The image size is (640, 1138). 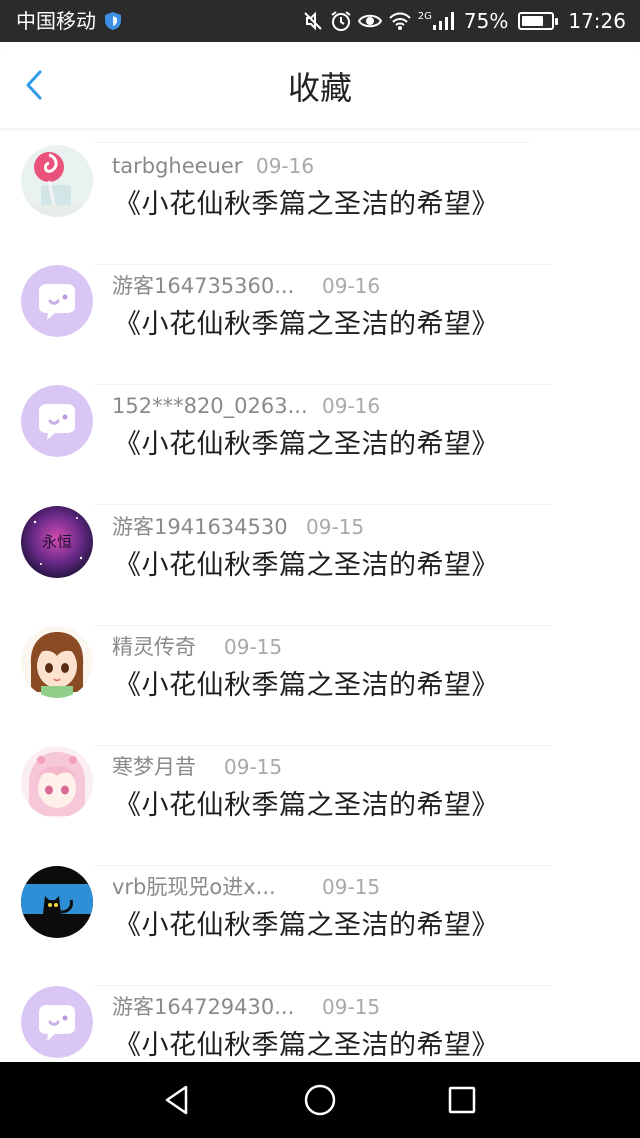 I want to click on network-type: 2G, so click(x=424, y=16).